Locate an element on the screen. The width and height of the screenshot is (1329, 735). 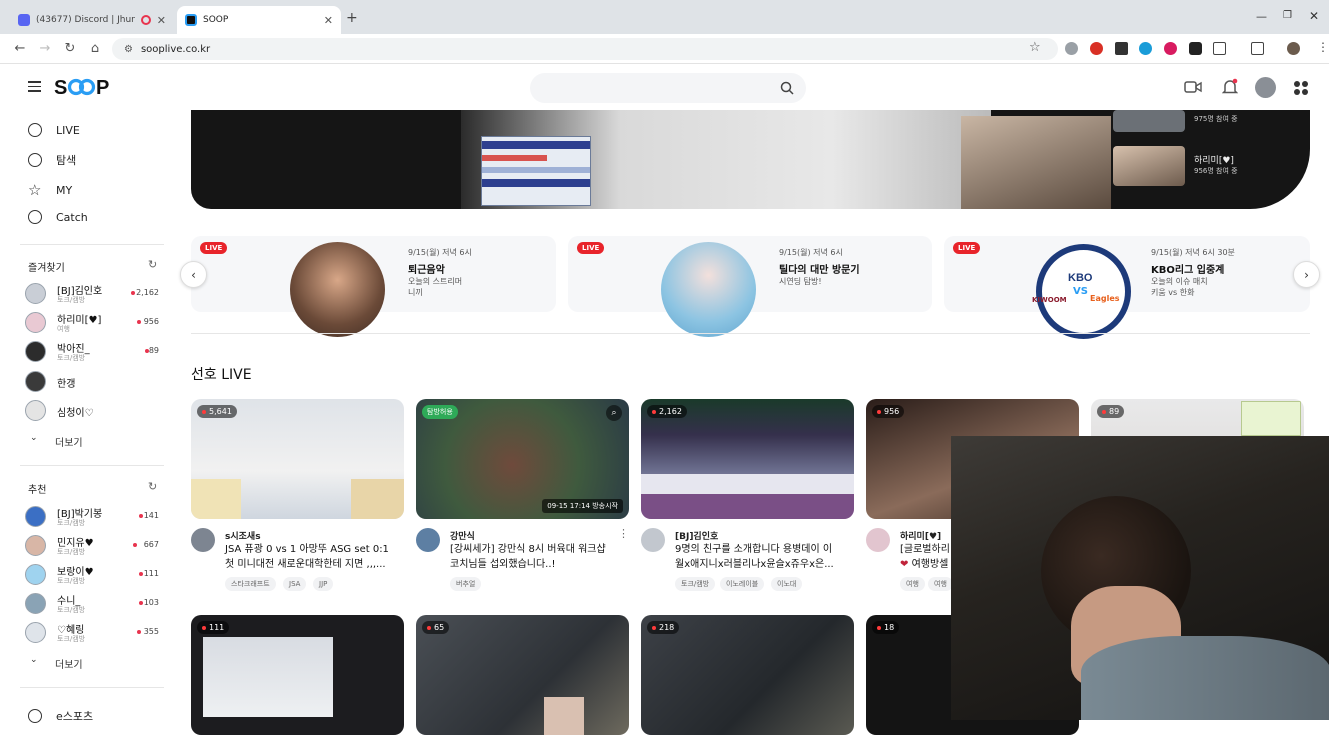
recommend-item: 민지유♥ 토크/캠방 667 is located at coordinates (95, 546).